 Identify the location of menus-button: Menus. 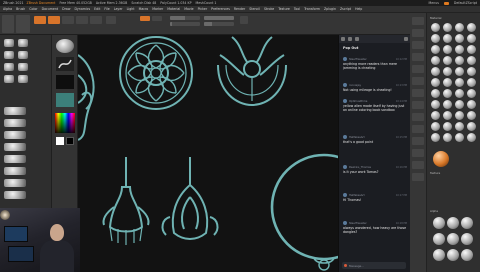
(434, 3).